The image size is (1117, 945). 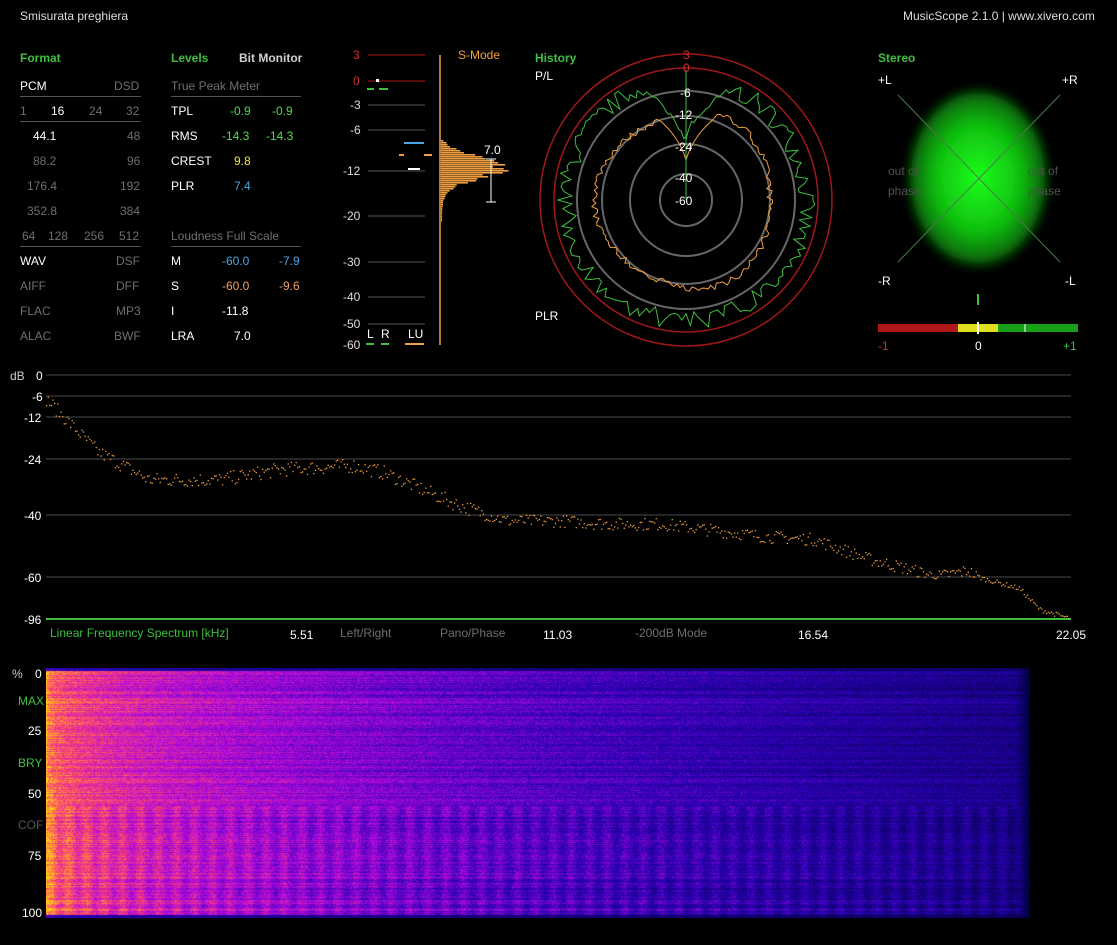 What do you see at coordinates (355, 105) in the screenshot?
I see `meter-scale-m3: -3` at bounding box center [355, 105].